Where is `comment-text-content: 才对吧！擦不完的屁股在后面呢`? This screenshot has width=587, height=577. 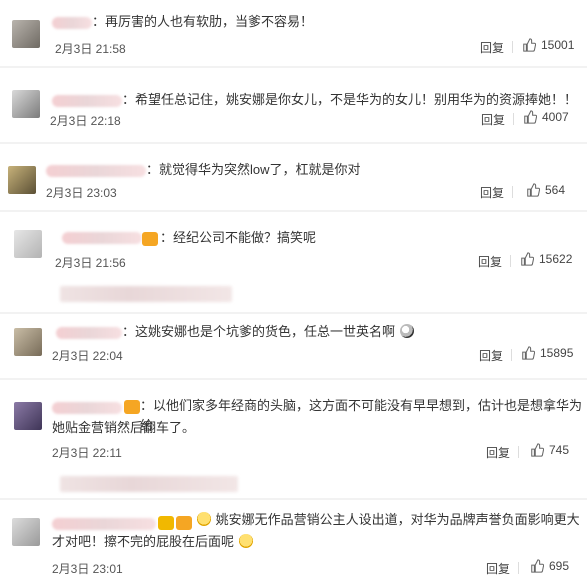 comment-text-content: 才对吧！擦不完的屁股在后面呢 is located at coordinates (143, 541).